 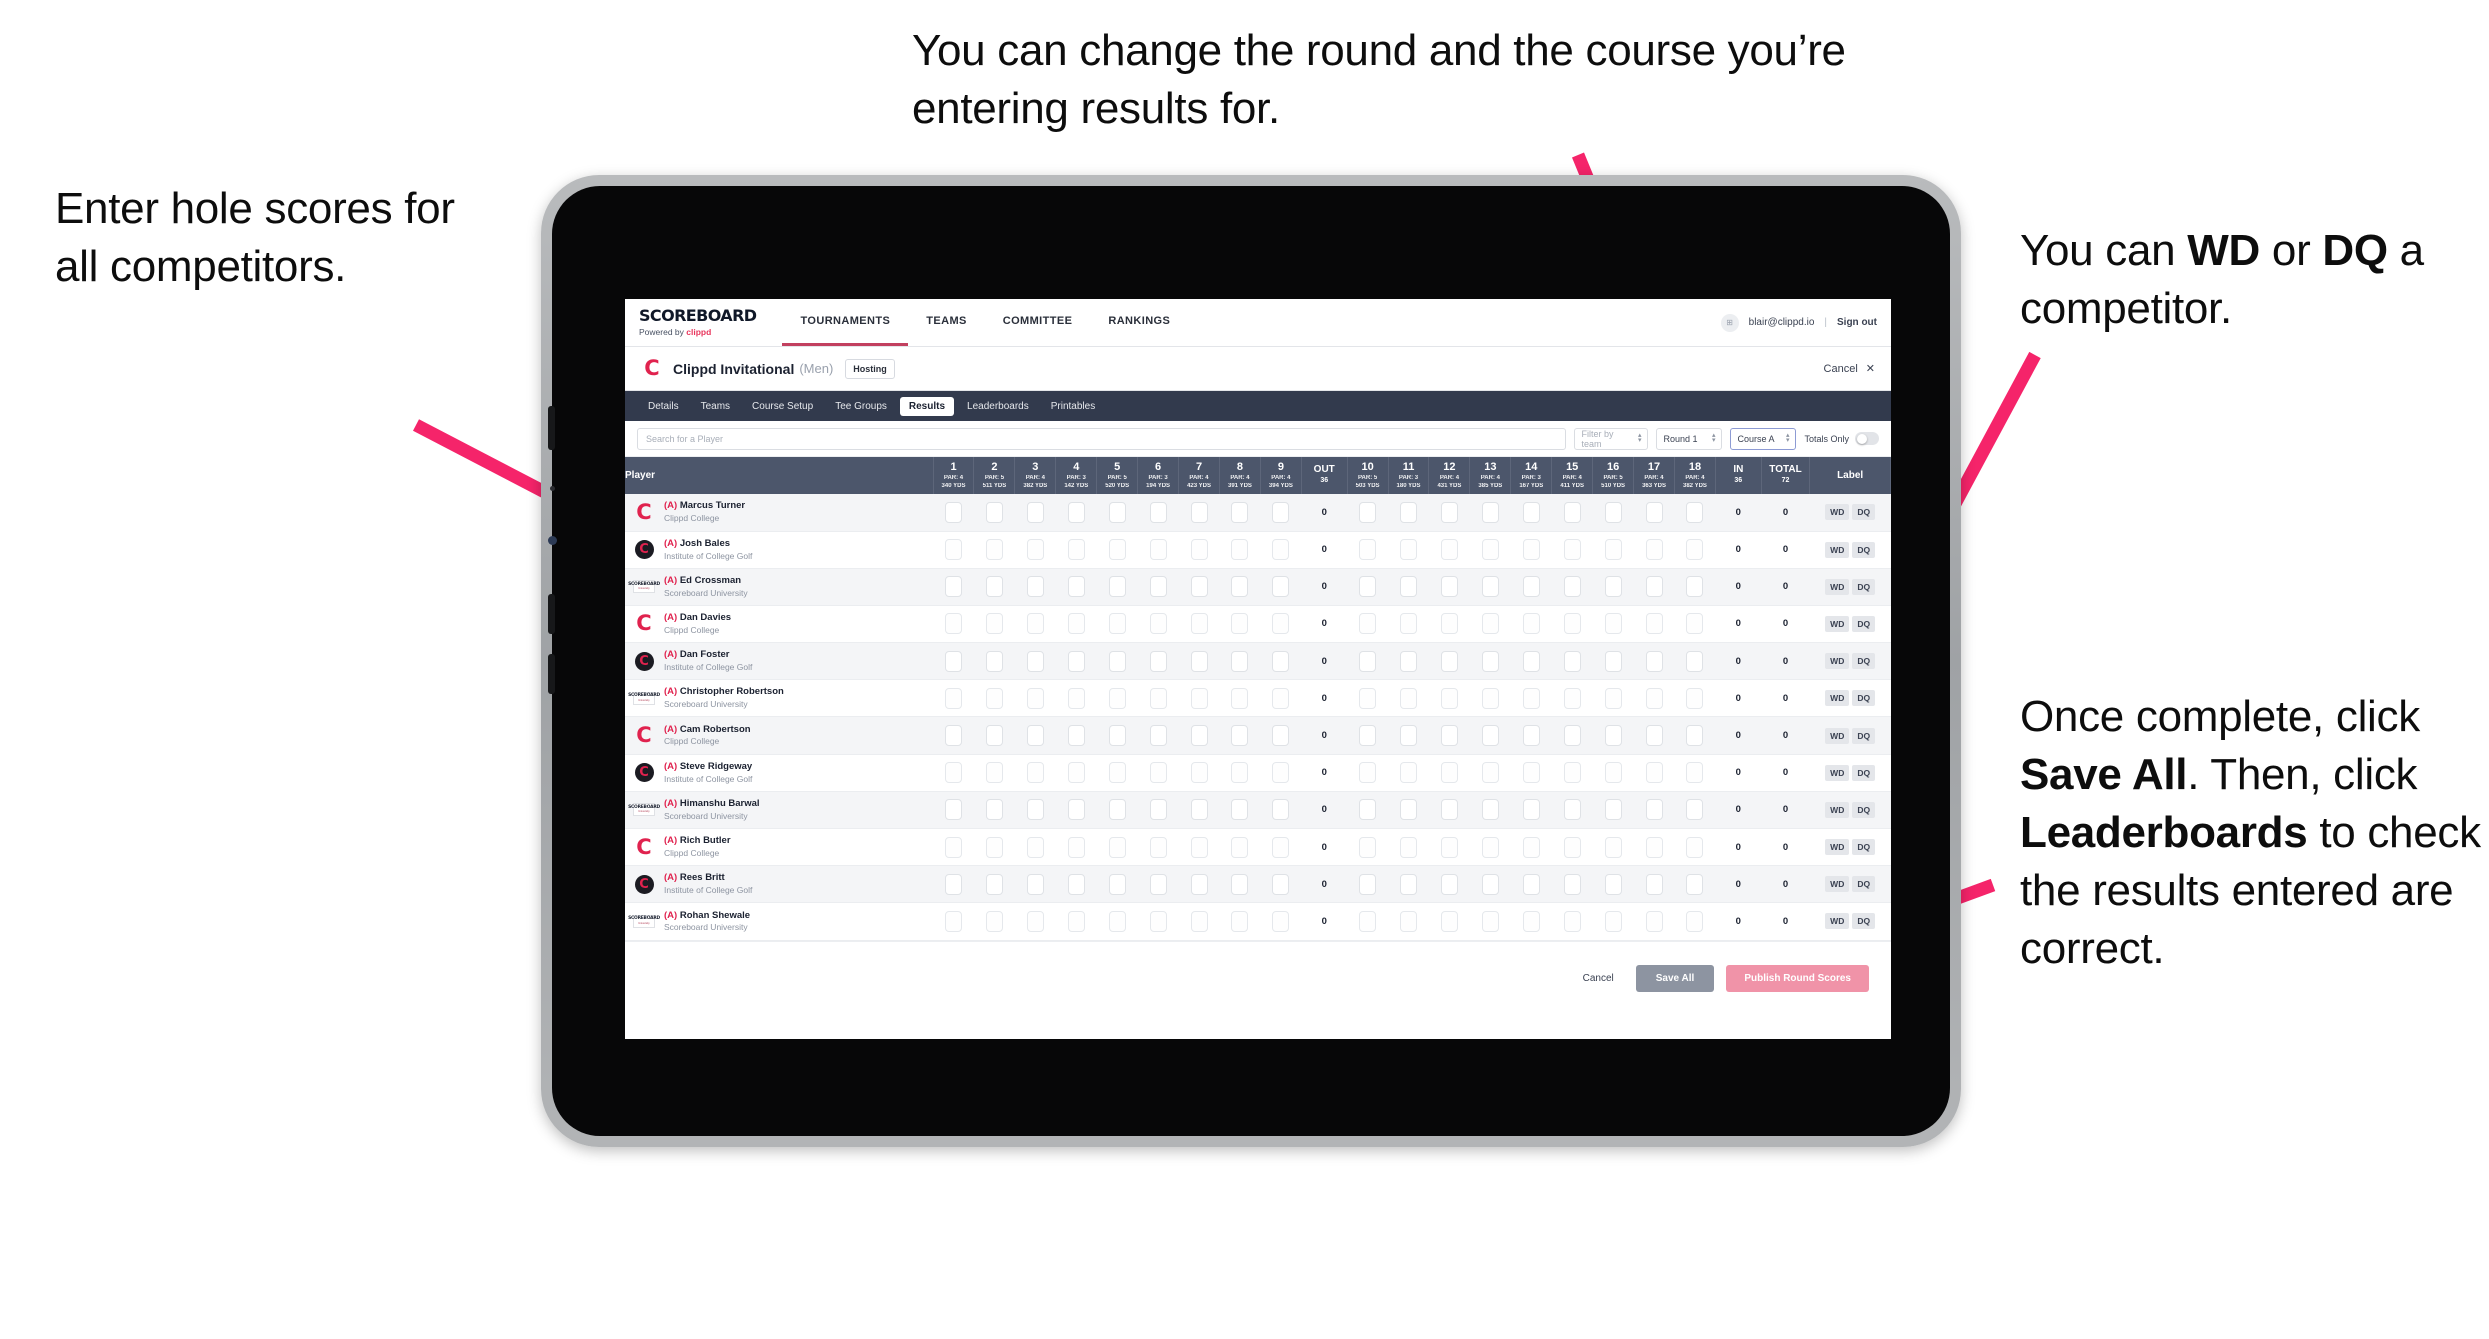 I want to click on nav-item-tournaments: TOURNAMENTS, so click(x=845, y=322).